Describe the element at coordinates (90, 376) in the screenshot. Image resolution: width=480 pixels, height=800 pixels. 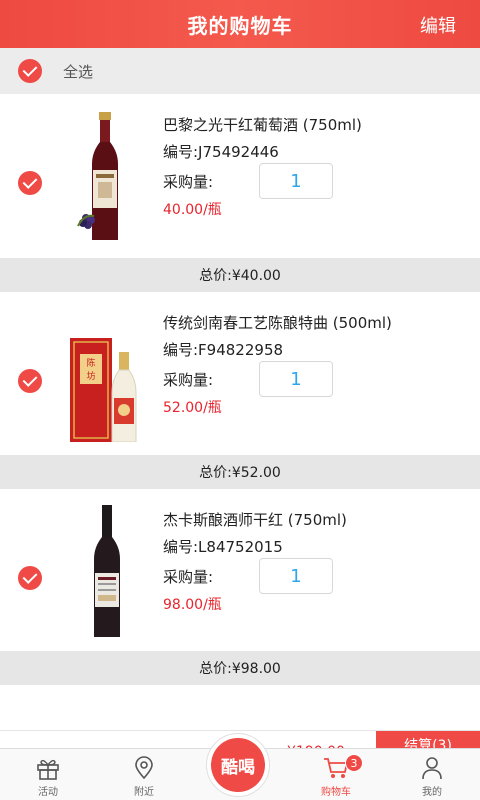
I see `svg-text: 坊` at that location.